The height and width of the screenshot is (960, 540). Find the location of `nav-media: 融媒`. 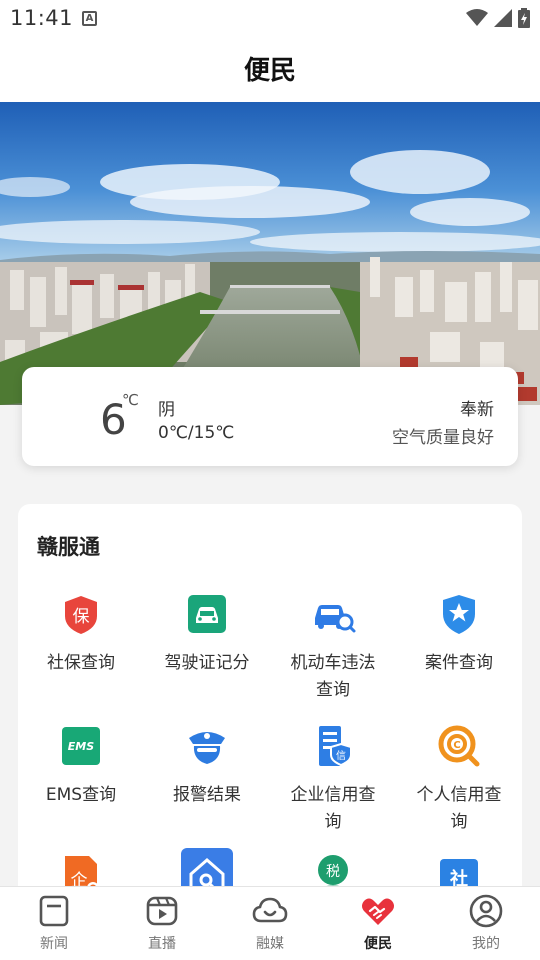

nav-media: 融媒 is located at coordinates (270, 923).